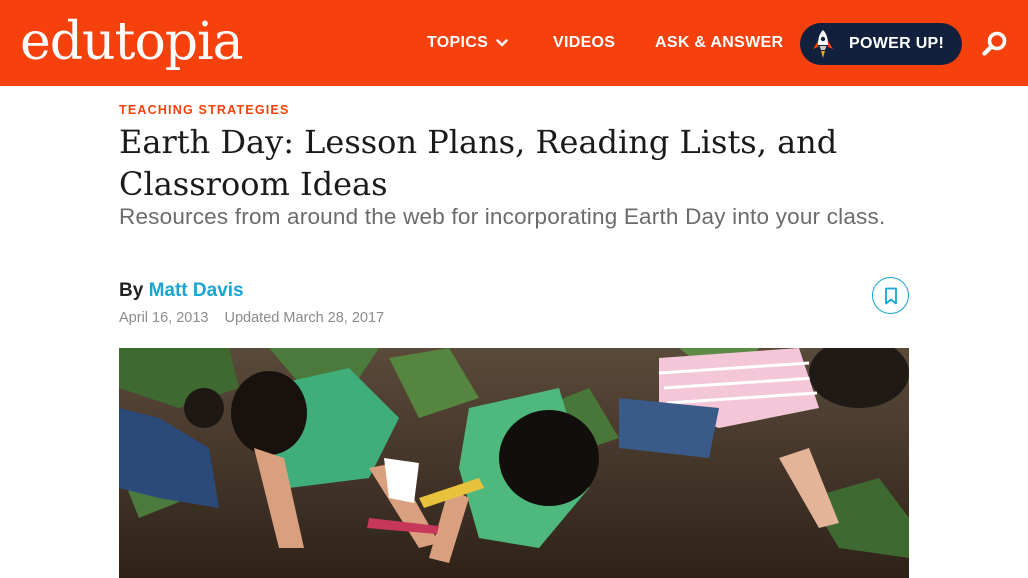  I want to click on nav-ask-answer-label: ASK & ANSWER, so click(719, 43).